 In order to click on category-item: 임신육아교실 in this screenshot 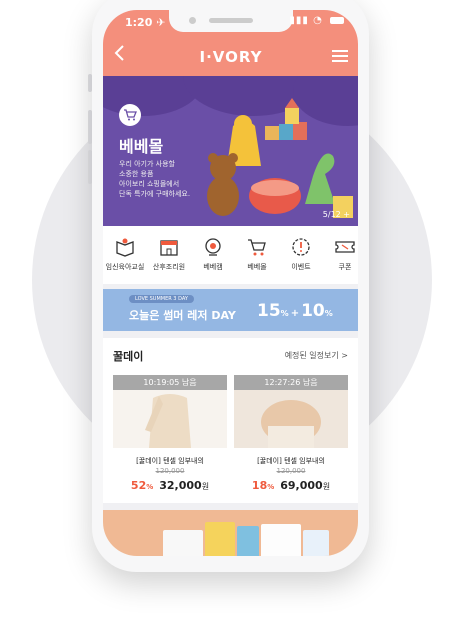, I will do `click(125, 255)`.